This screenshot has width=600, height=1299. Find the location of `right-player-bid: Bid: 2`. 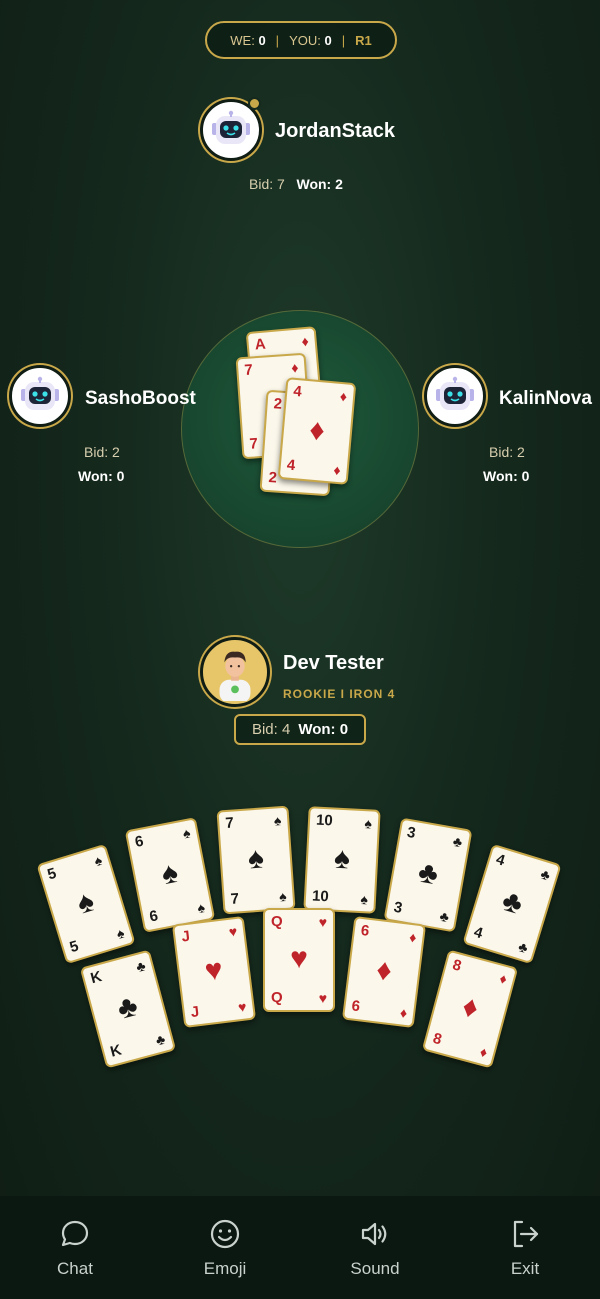

right-player-bid: Bid: 2 is located at coordinates (507, 452).